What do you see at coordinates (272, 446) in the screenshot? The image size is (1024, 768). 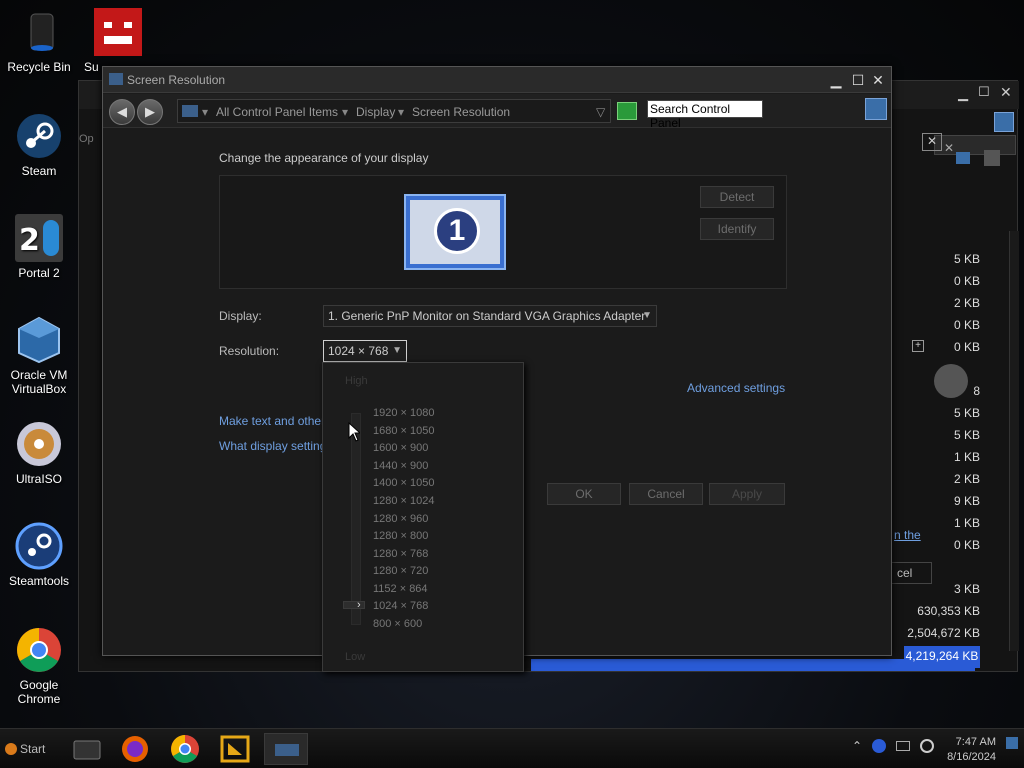 I see `display-settings-help-link: What display setting` at bounding box center [272, 446].